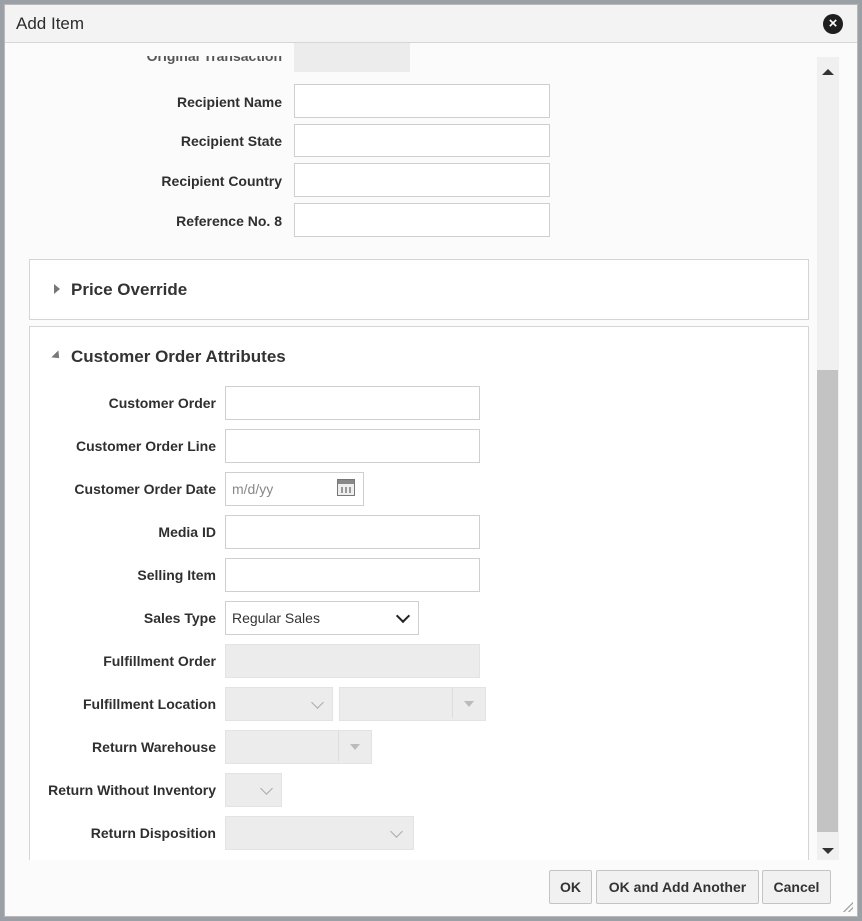  I want to click on original-transaction-field, so click(352, 57).